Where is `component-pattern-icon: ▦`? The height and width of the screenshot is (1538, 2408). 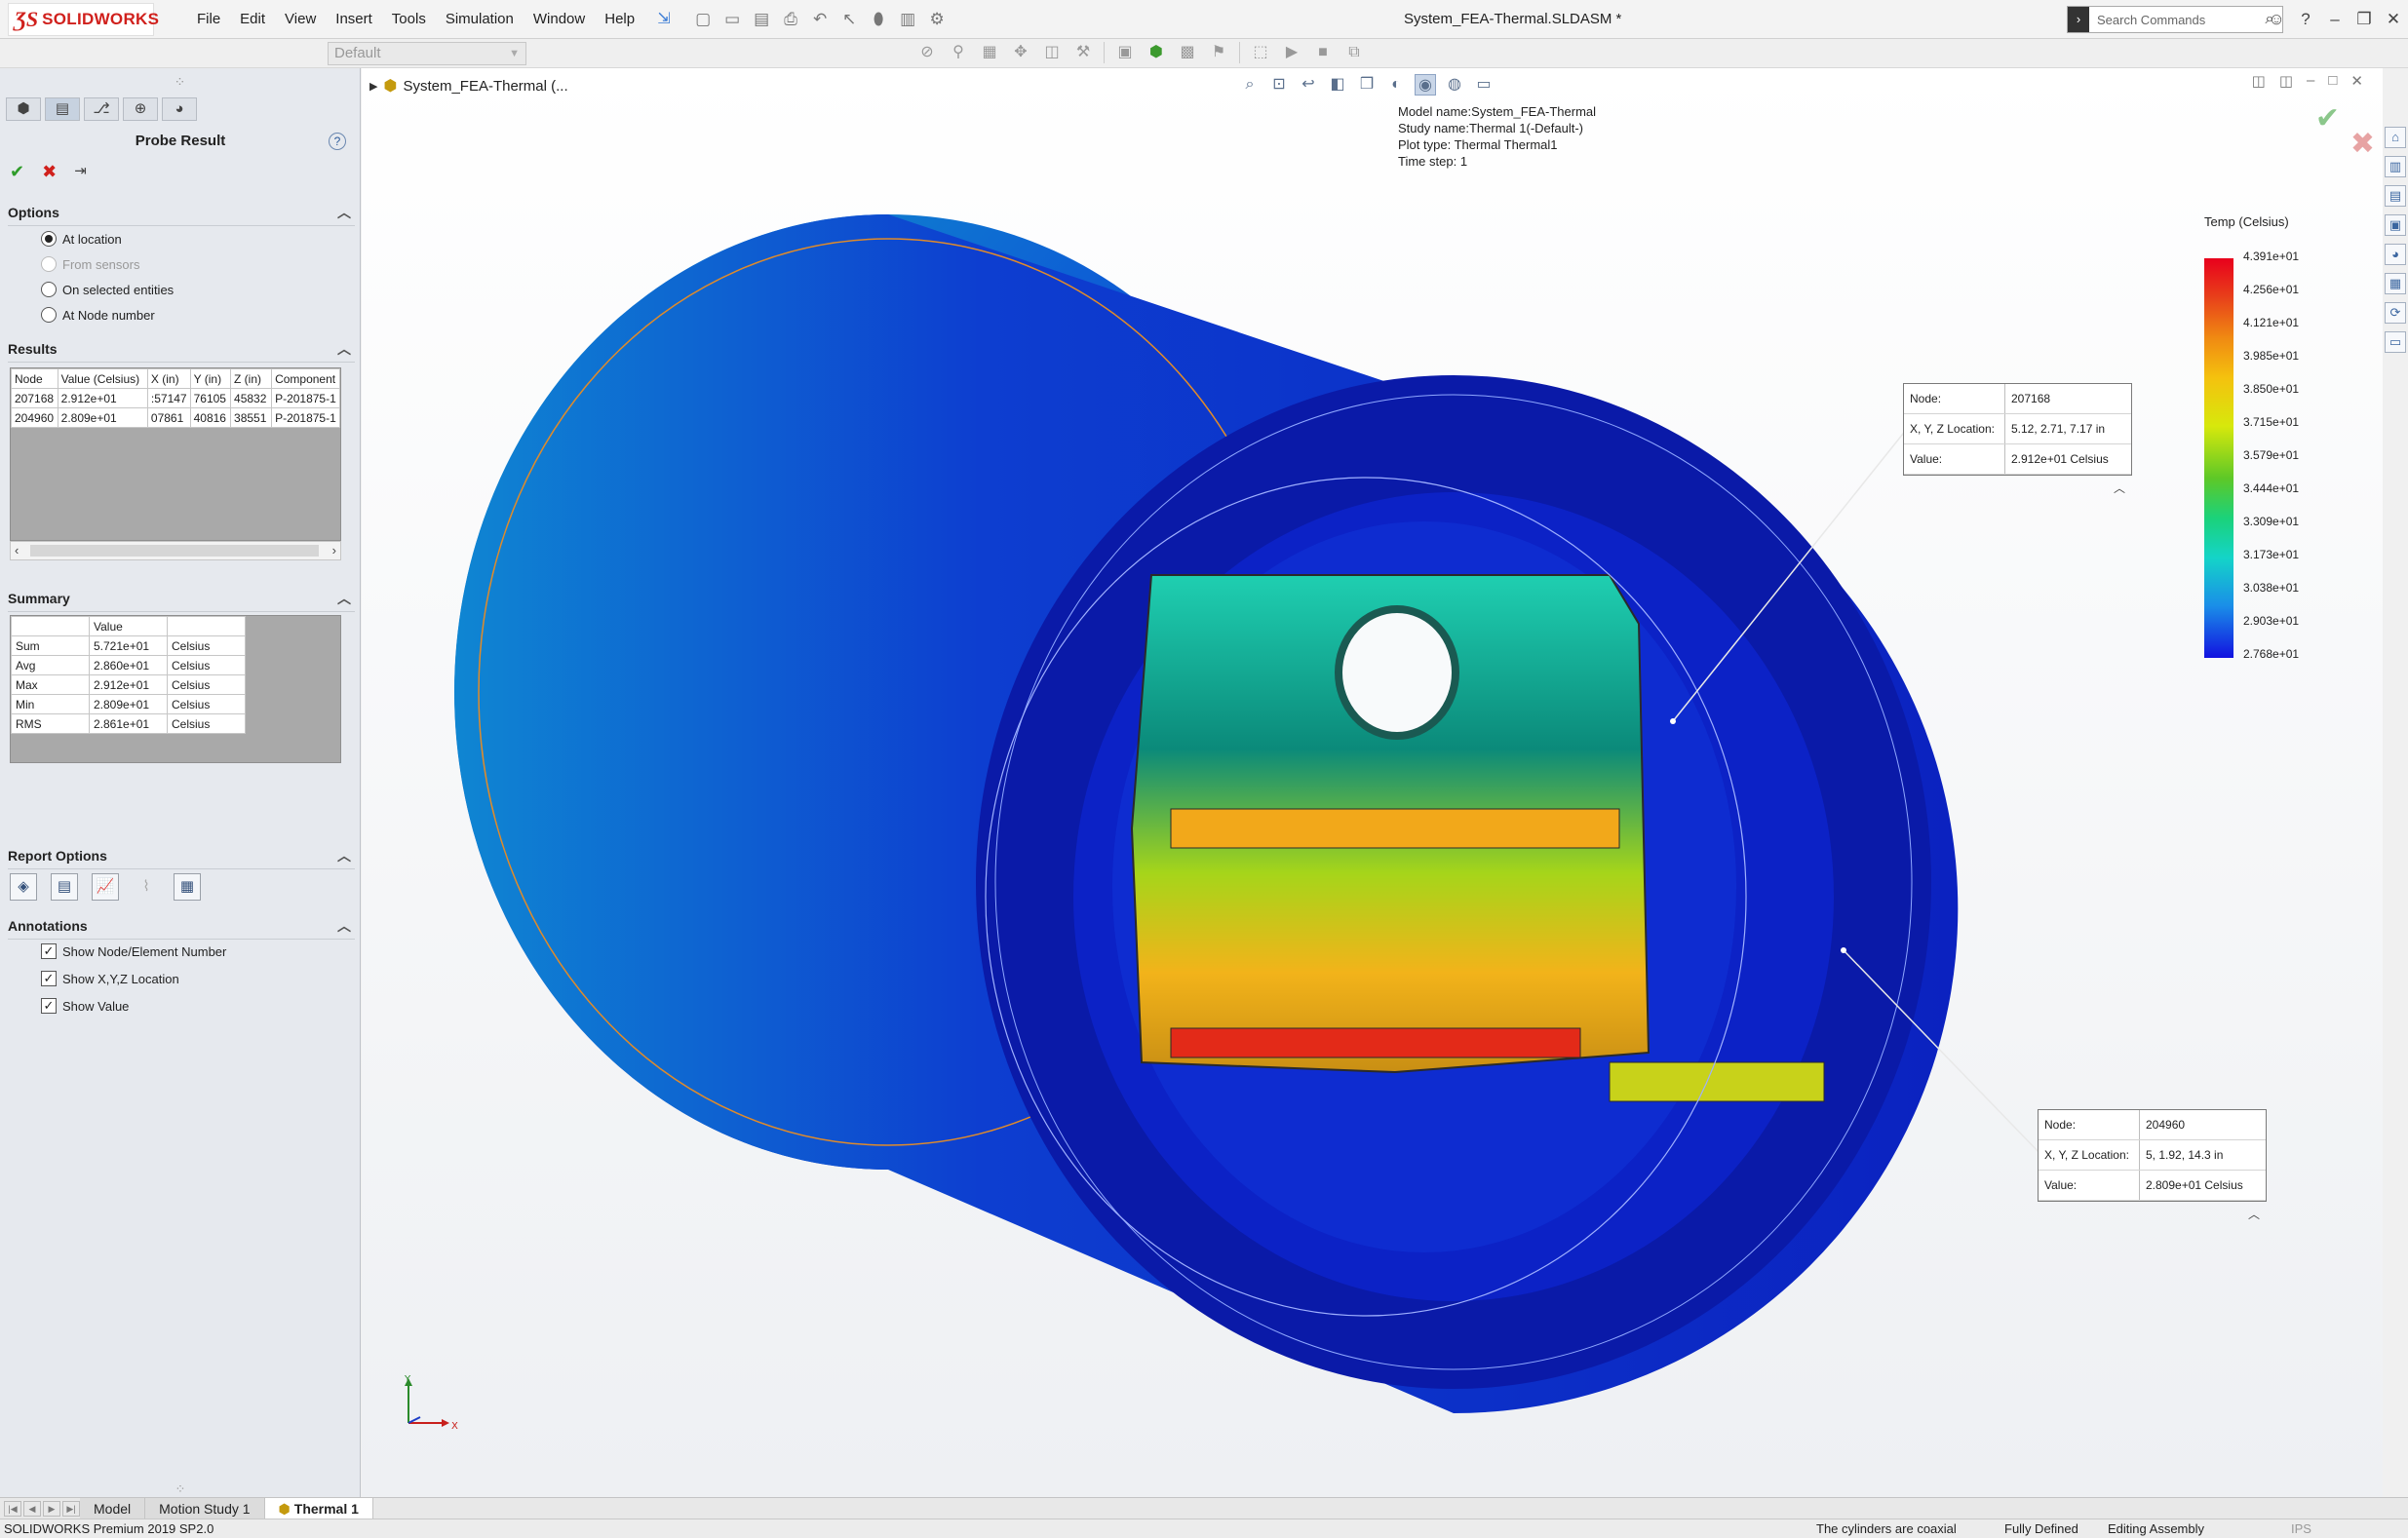
component-pattern-icon: ▦ is located at coordinates (989, 52).